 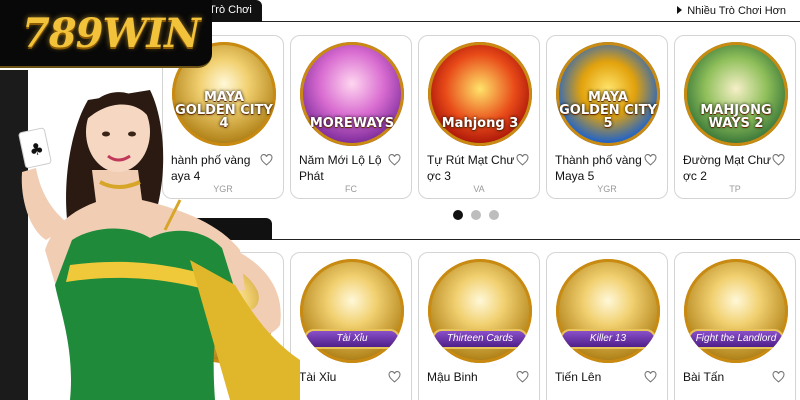 I want to click on section-header-slots: u Trò Chơi Nhiều Trò Chơi Hơn, so click(x=490, y=11).